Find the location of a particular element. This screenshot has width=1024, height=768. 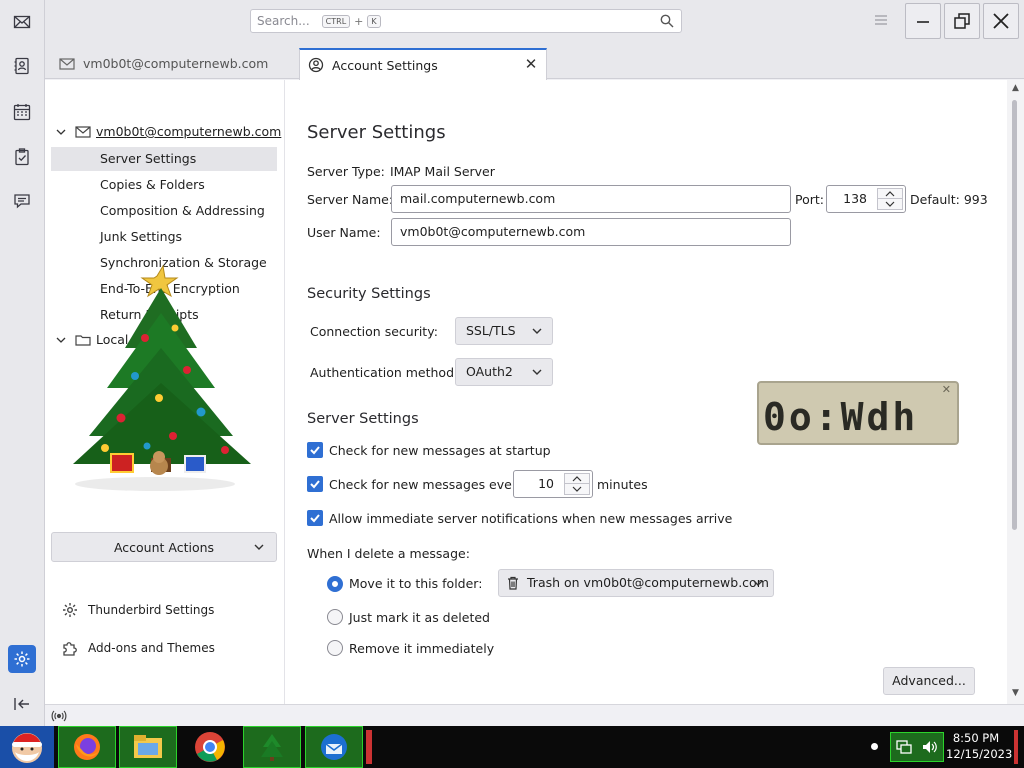

mail-icon is located at coordinates (22, 22).